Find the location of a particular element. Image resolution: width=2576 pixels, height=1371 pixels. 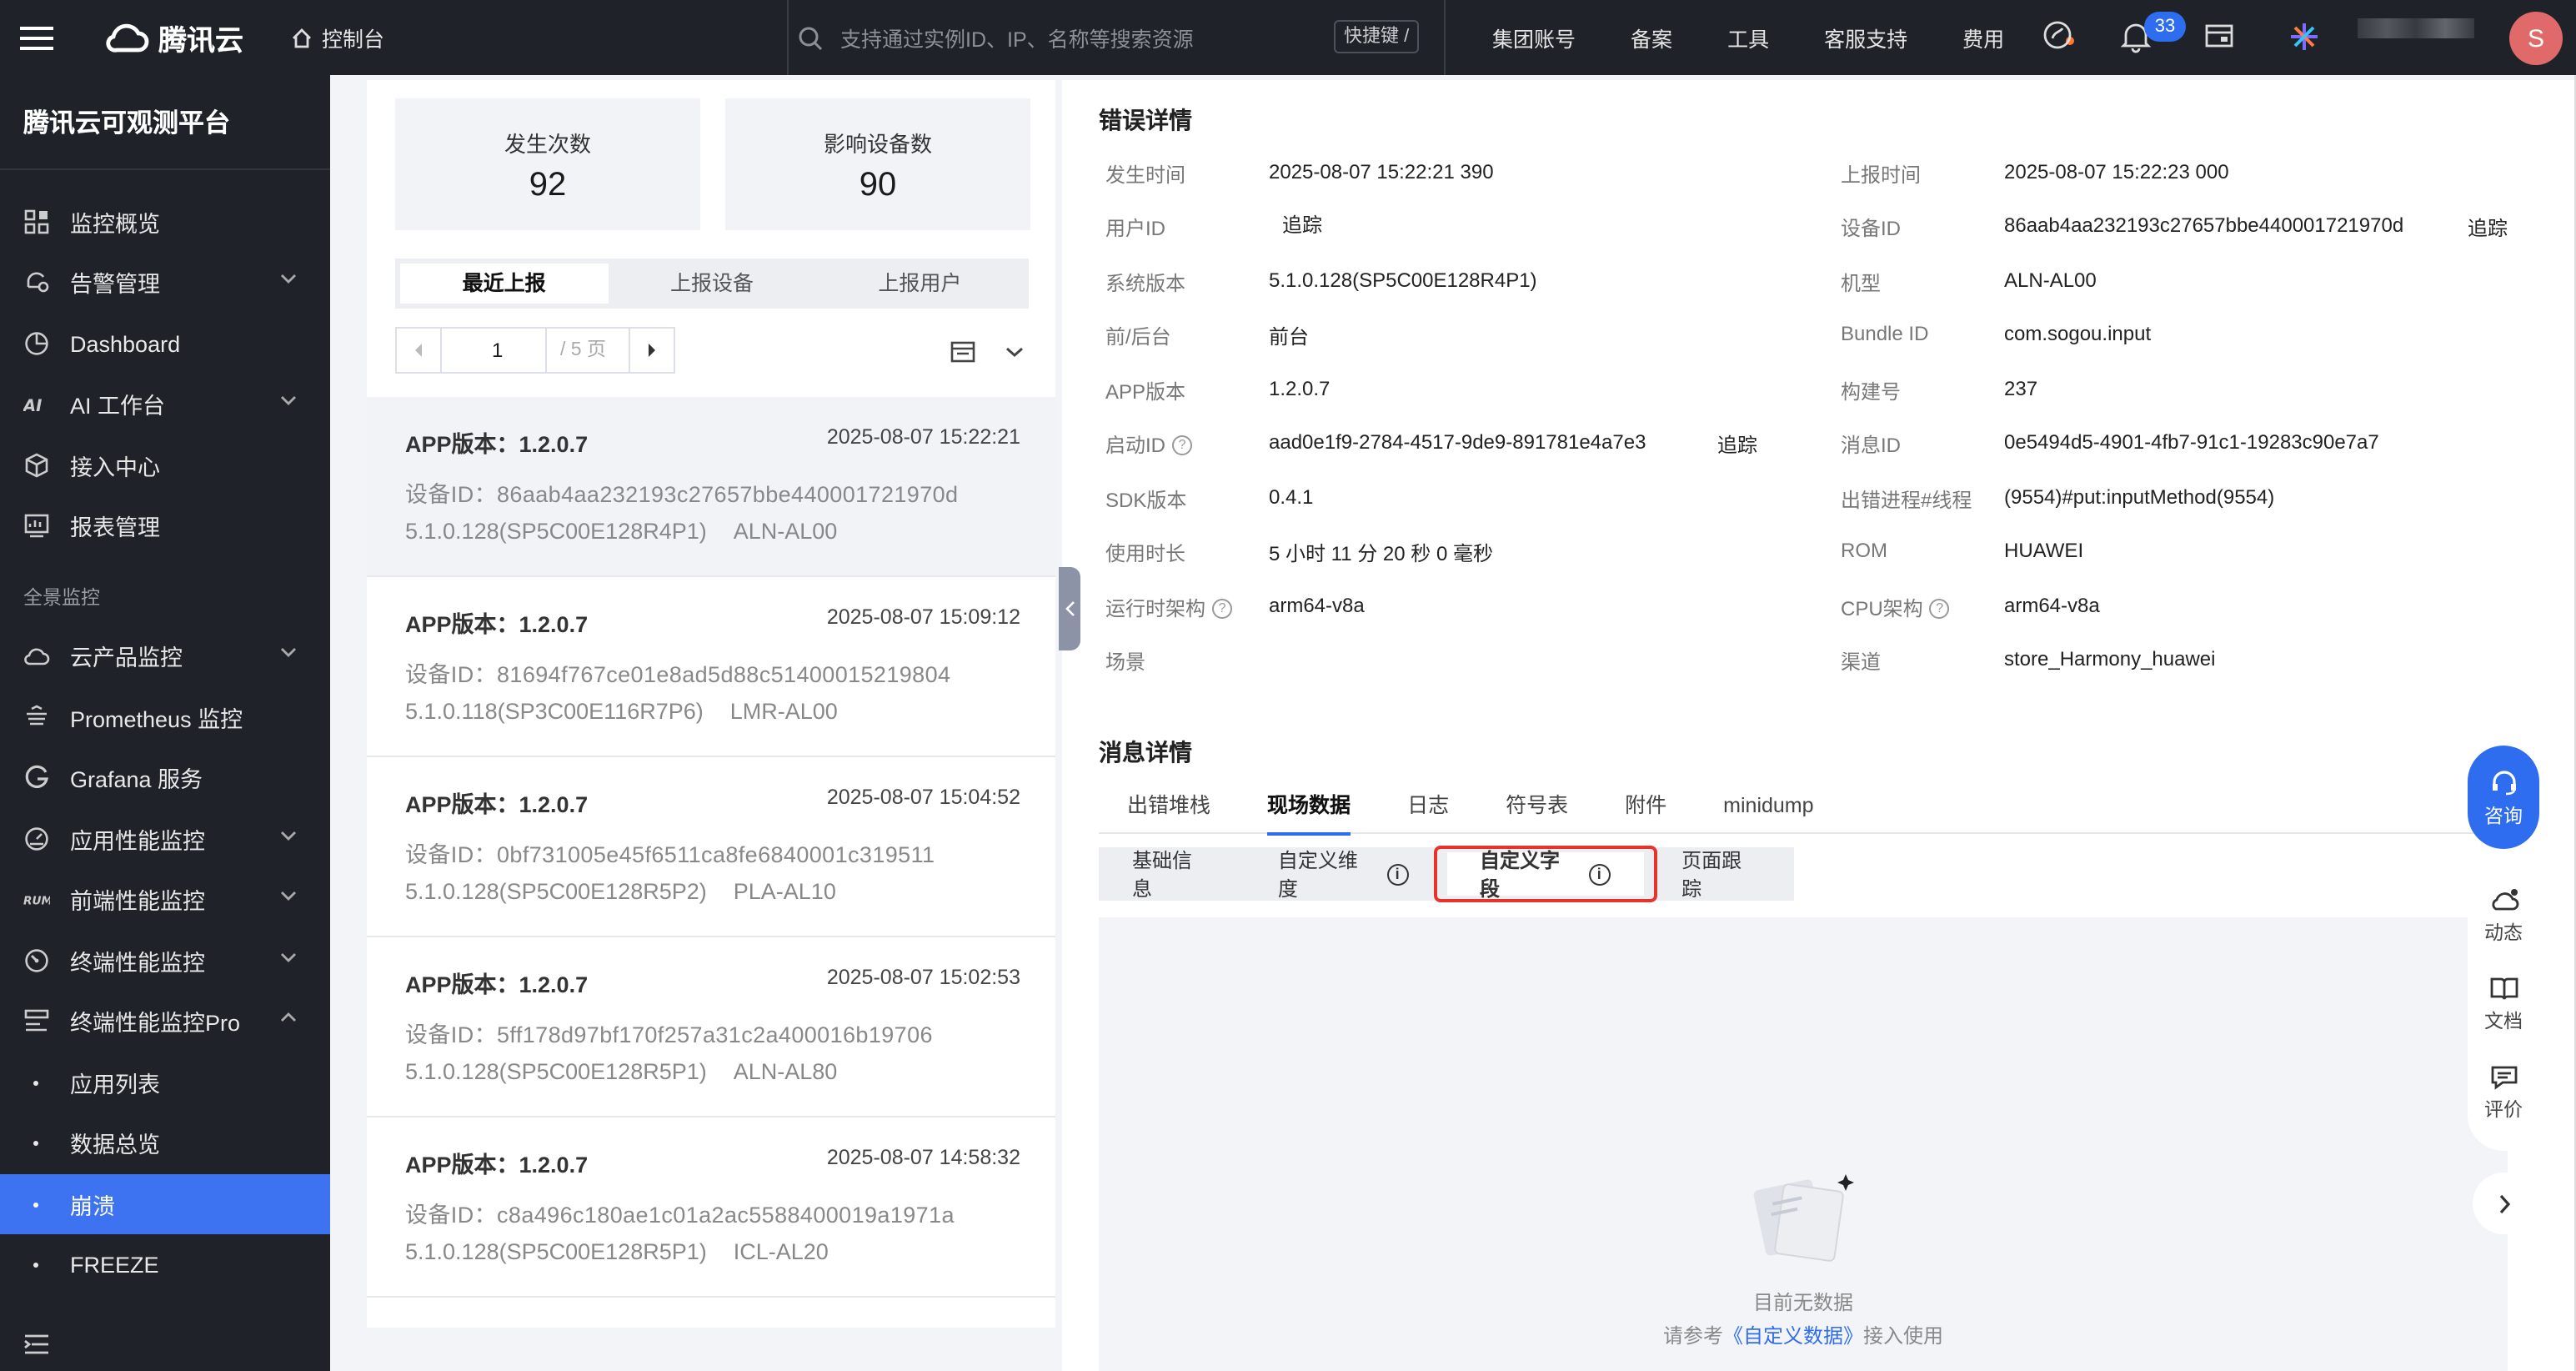

record-time: 2025-08-07 15:22:21 is located at coordinates (923, 437).